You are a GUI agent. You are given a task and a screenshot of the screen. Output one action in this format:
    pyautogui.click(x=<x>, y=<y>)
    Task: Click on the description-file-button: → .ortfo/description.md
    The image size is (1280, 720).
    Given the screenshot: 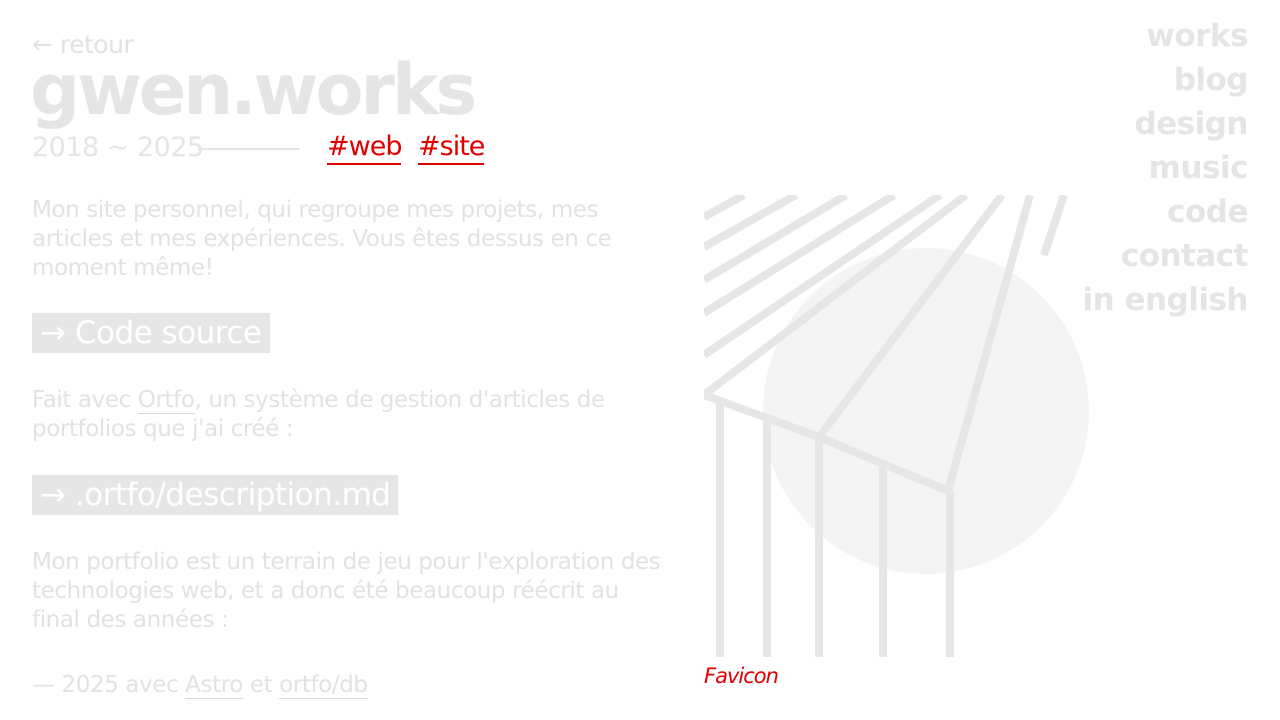 What is the action you would take?
    pyautogui.click(x=215, y=495)
    